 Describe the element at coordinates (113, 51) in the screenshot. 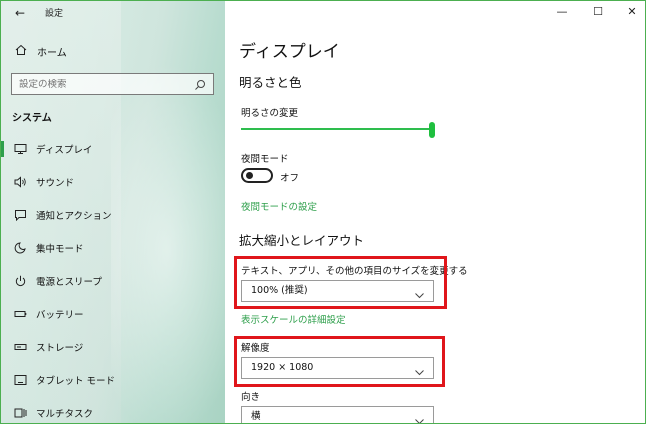

I see `home-nav-item: ホーム` at that location.